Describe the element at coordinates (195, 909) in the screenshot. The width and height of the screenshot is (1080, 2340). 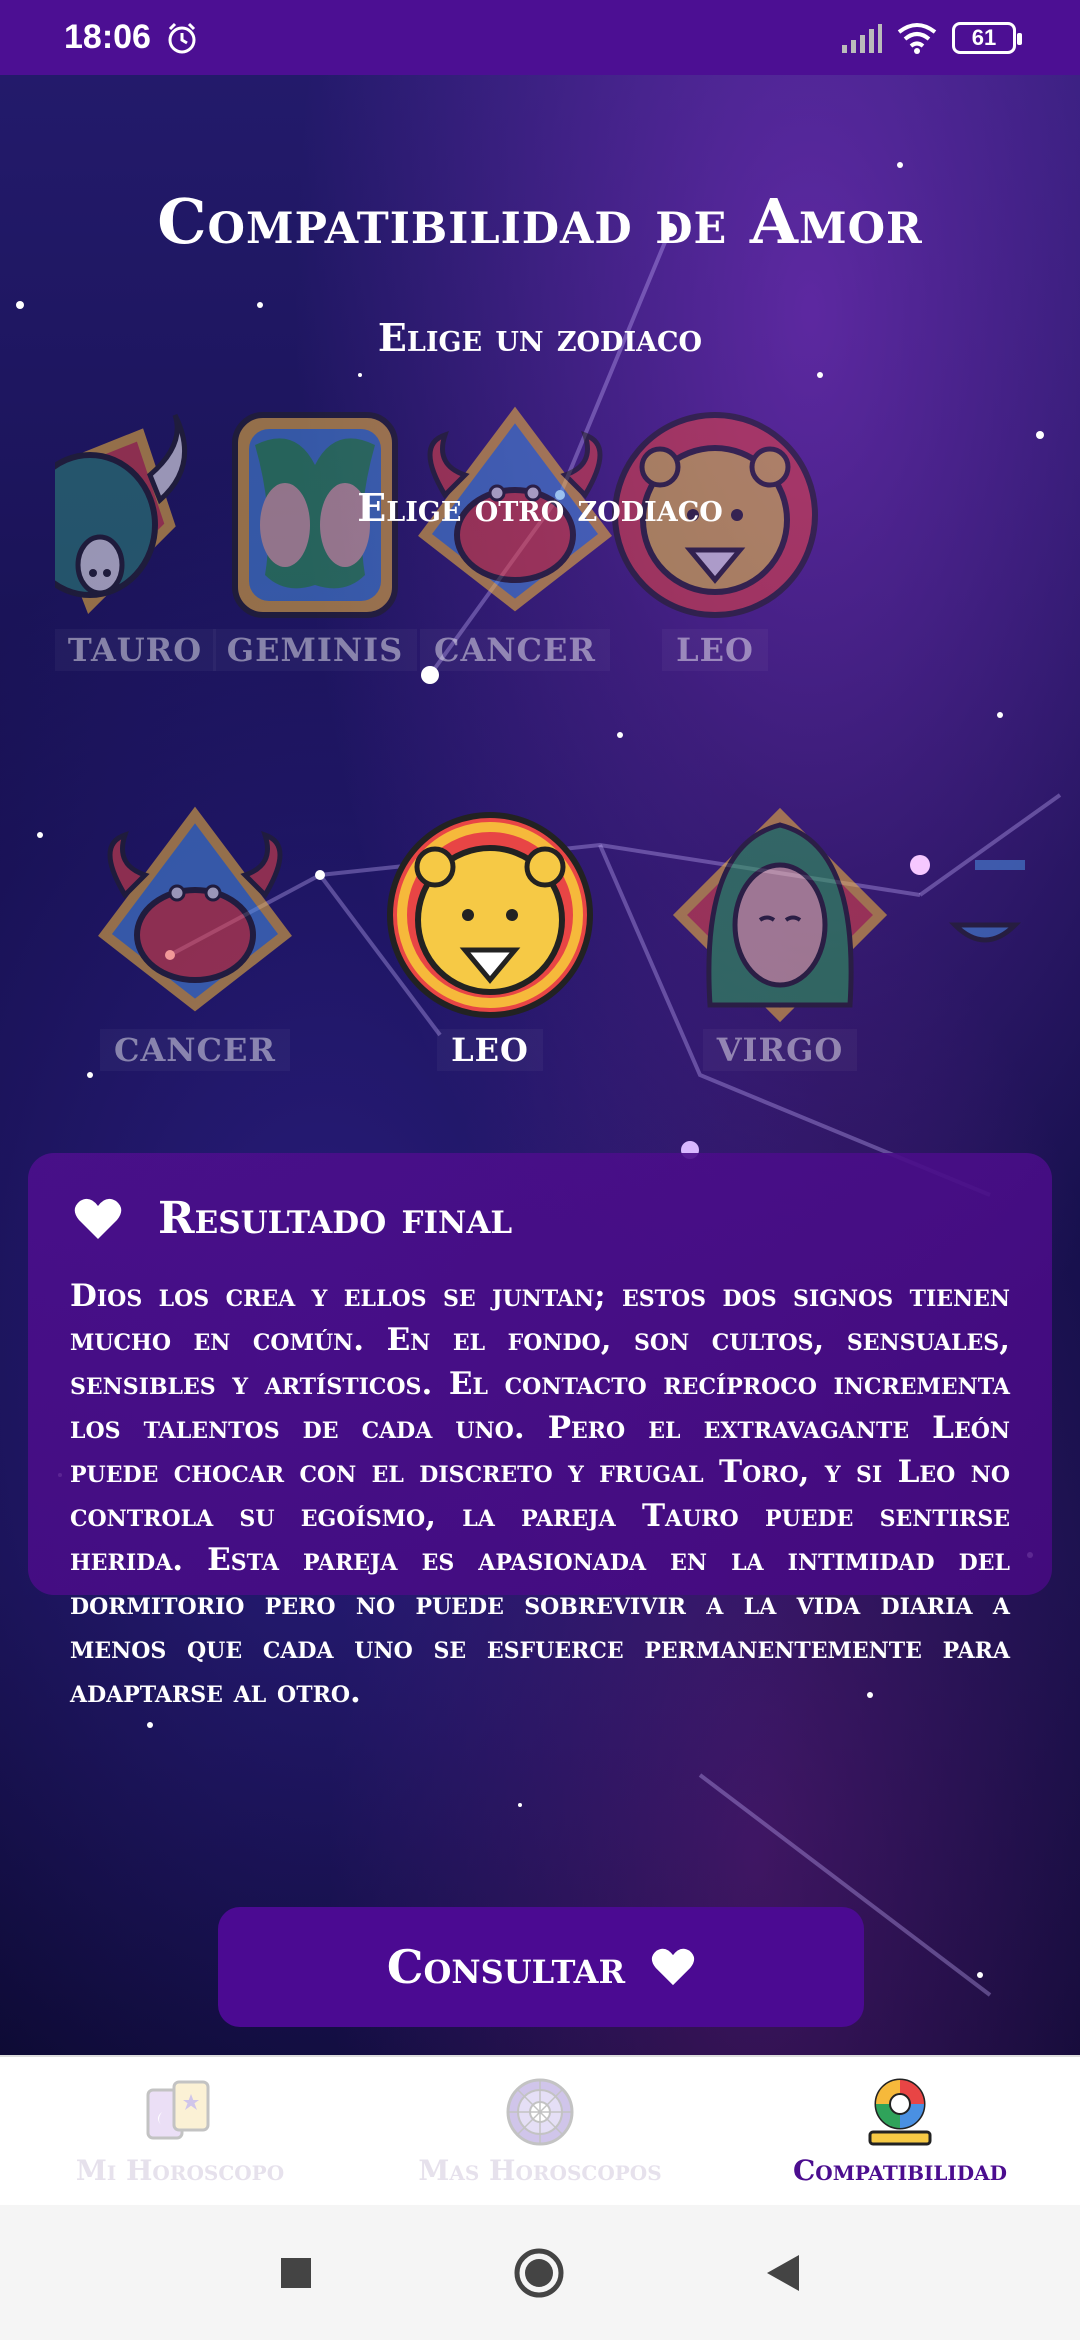
I see `cancer-icon` at that location.